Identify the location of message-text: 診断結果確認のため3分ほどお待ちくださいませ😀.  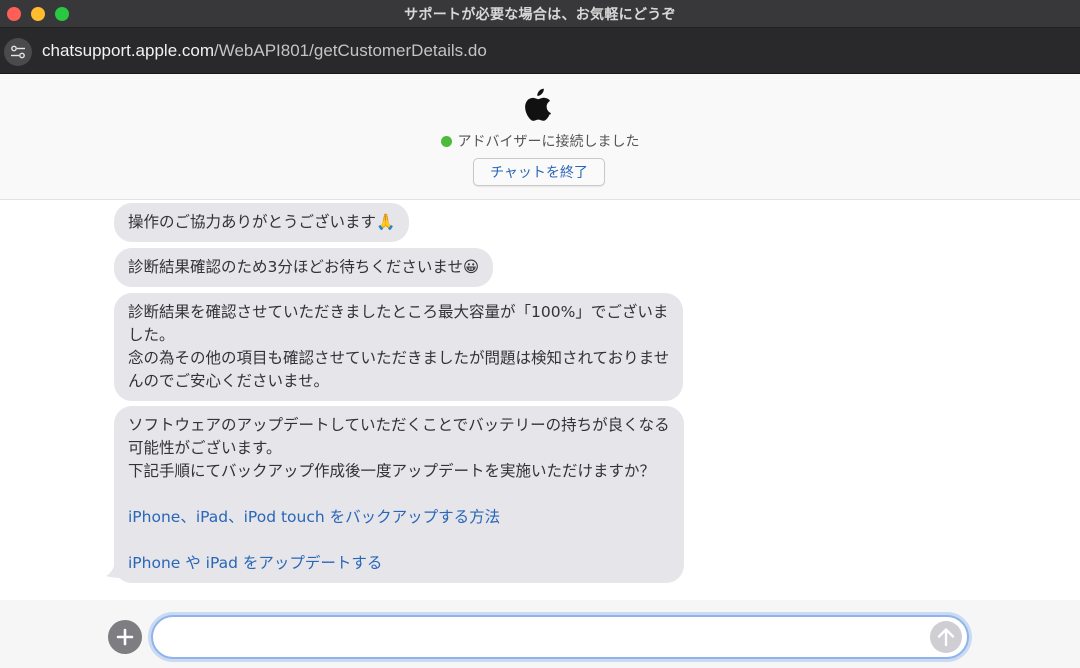
(304, 267).